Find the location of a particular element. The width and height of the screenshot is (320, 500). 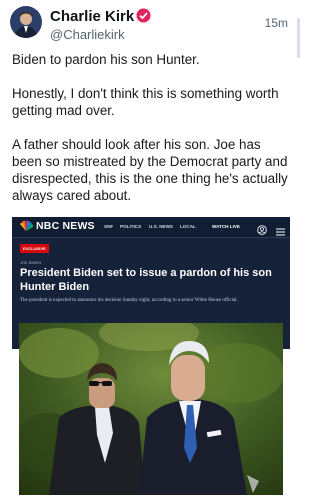

tweet-paragraph: Biden to pardon his son Hunter. is located at coordinates (106, 59).